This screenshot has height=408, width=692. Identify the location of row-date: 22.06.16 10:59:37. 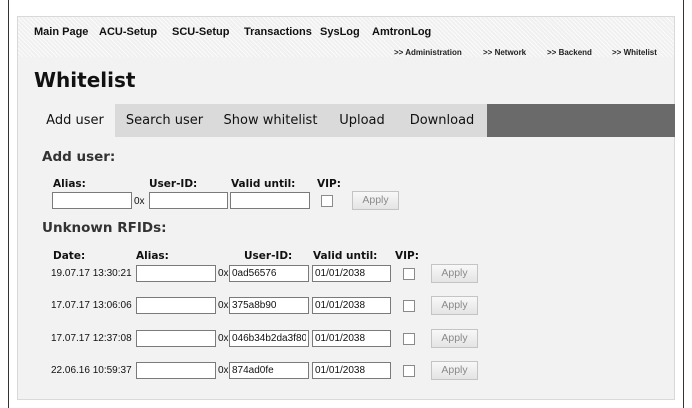
(91, 370).